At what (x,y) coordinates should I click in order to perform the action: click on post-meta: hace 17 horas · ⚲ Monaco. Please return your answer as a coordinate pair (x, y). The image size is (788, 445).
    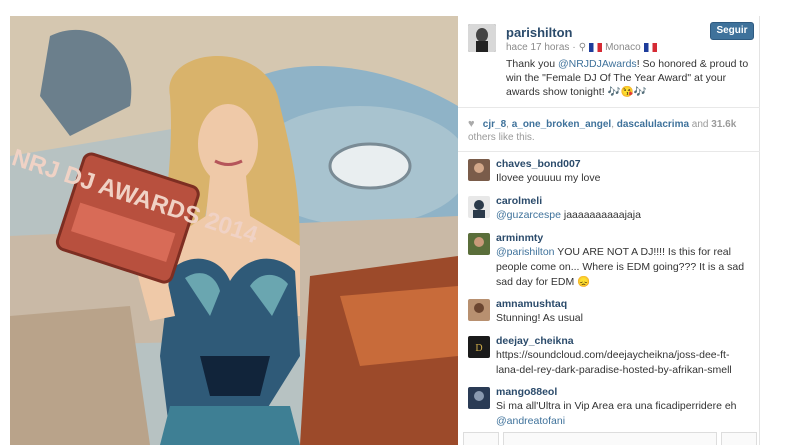
    Looking at the image, I should click on (581, 47).